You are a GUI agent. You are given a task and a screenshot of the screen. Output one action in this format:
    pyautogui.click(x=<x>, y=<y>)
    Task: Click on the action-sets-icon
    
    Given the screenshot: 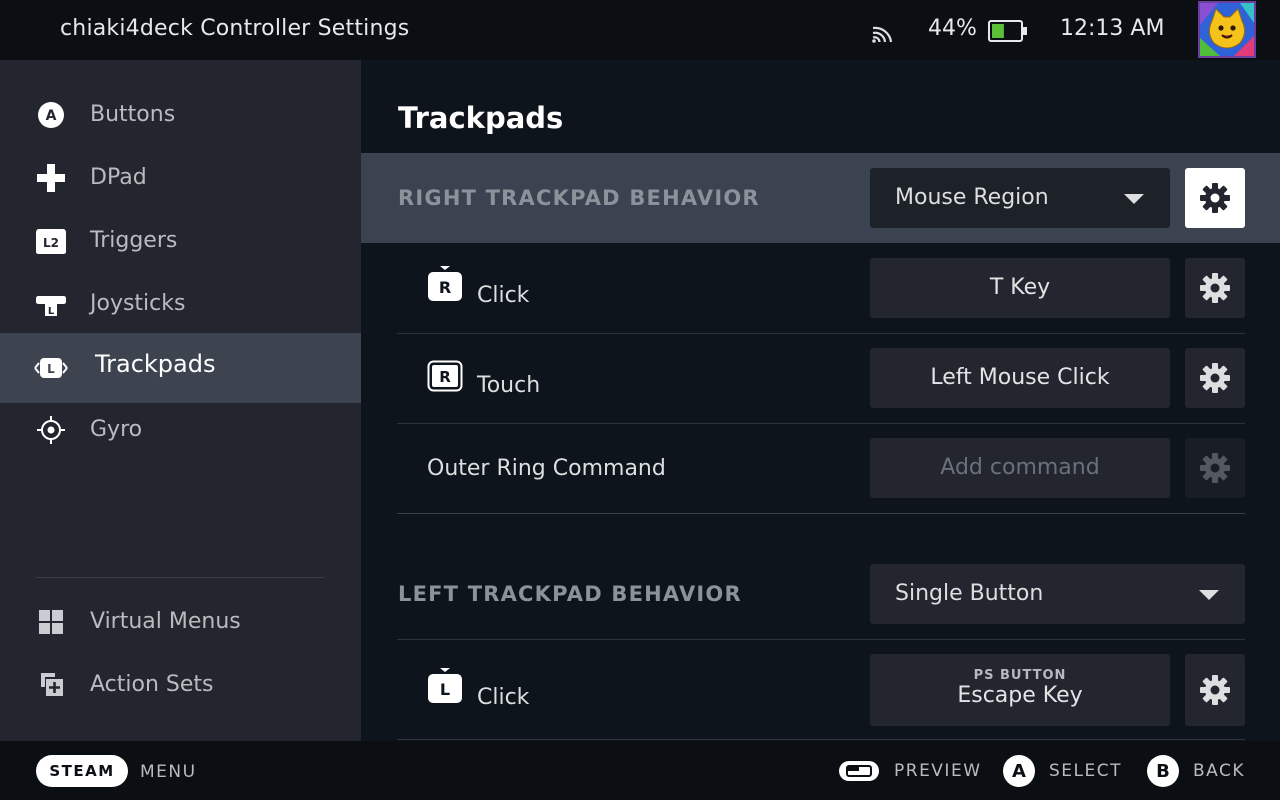 What is the action you would take?
    pyautogui.click(x=51, y=685)
    